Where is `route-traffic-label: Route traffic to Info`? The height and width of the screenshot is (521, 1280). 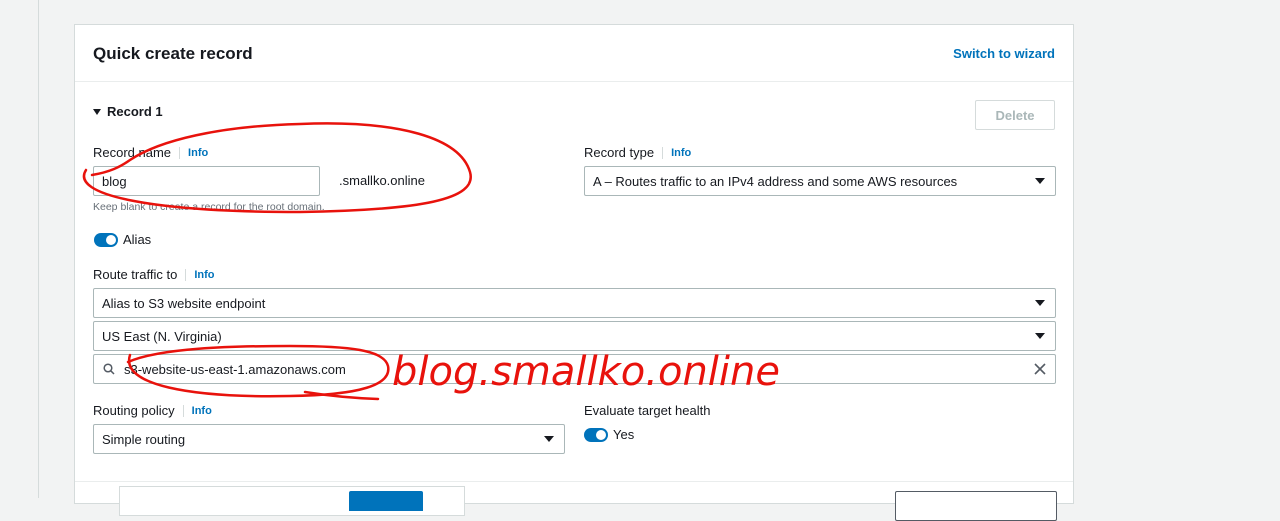 route-traffic-label: Route traffic to Info is located at coordinates (153, 274).